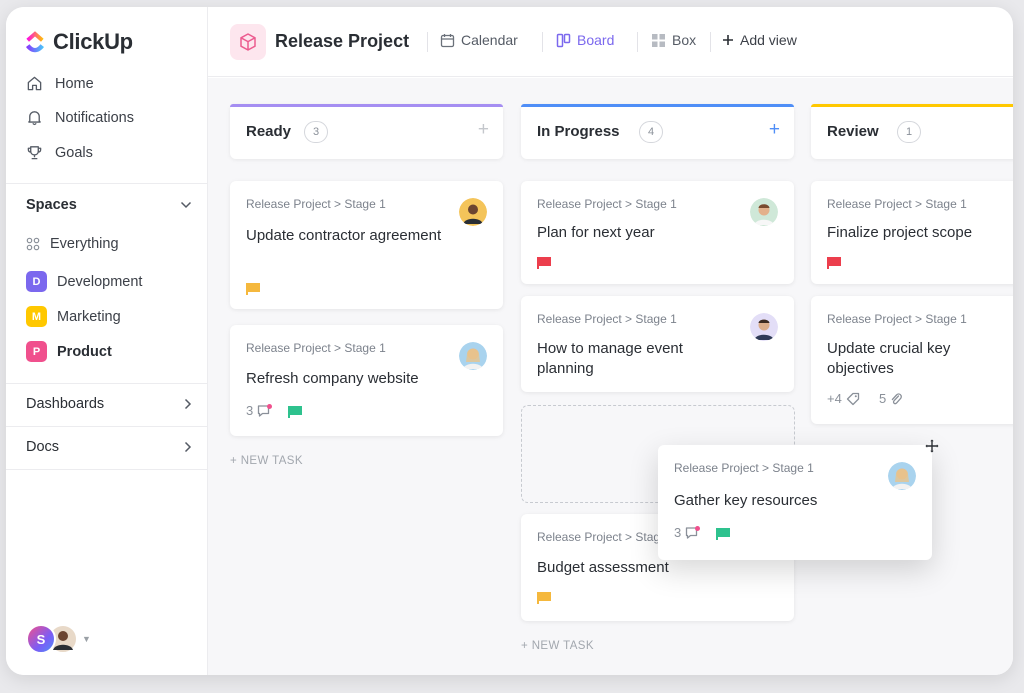 Image resolution: width=1024 pixels, height=693 pixels. I want to click on sidebar-item-everything: Everything, so click(72, 244).